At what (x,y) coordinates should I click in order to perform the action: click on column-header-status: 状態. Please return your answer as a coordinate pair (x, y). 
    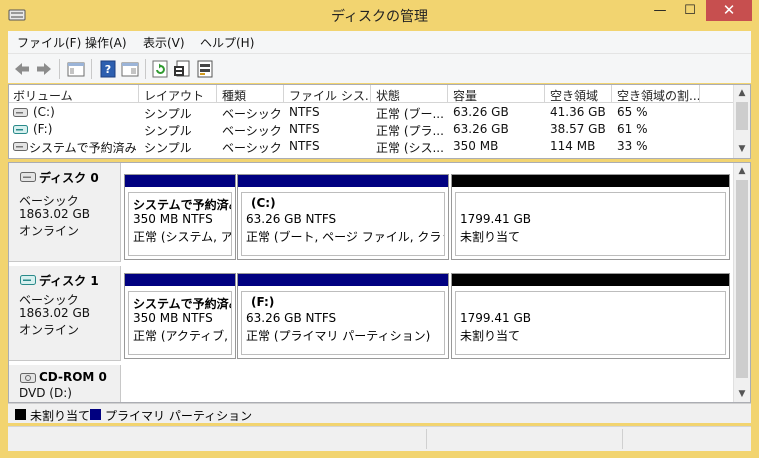
    Looking at the image, I should click on (411, 95).